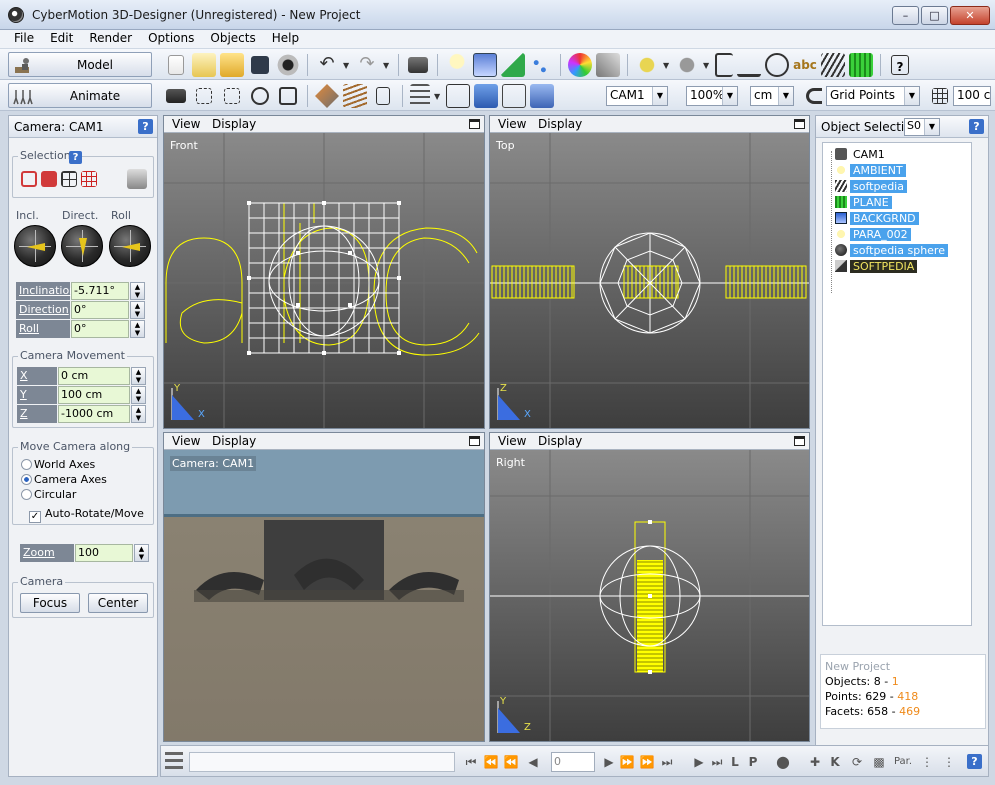 The height and width of the screenshot is (785, 995). Describe the element at coordinates (43, 310) in the screenshot. I see `direction-label: Direction` at that location.